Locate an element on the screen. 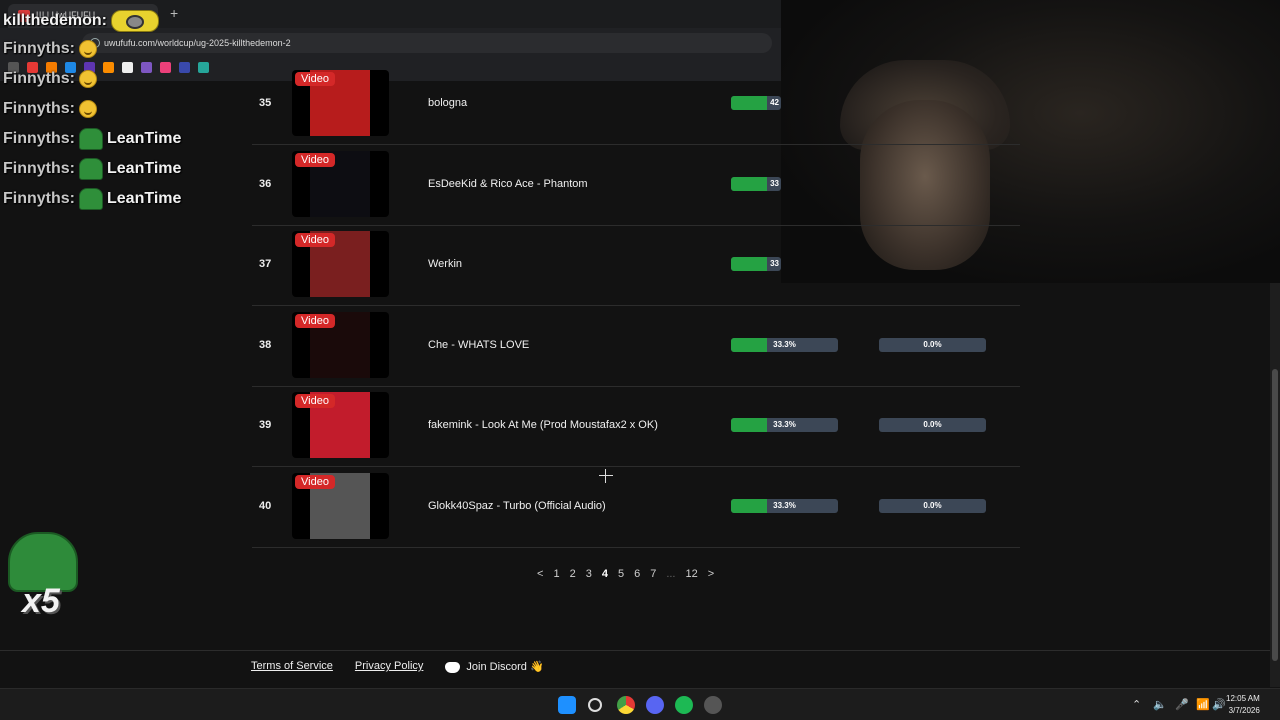  page-6-button: 6 is located at coordinates (637, 574).